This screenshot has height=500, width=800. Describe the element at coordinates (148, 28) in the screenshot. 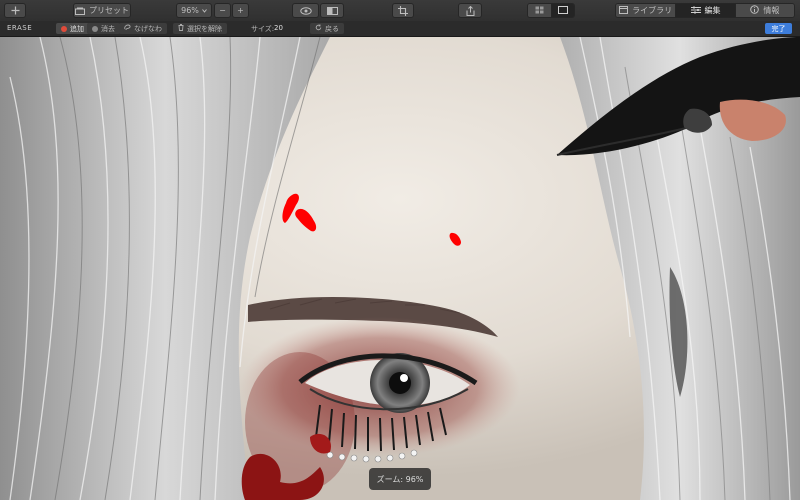

I see `lasso-label: なげなわ` at that location.